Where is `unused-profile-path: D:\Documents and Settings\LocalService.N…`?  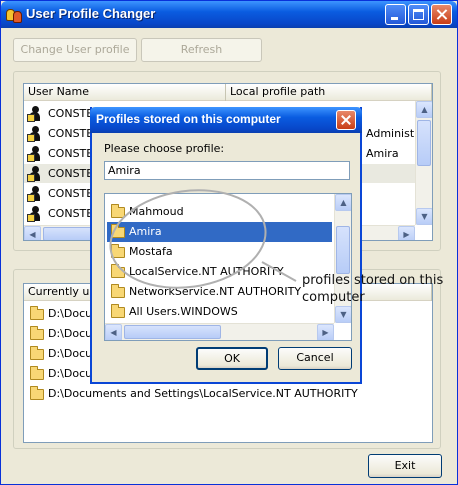 unused-profile-path: D:\Documents and Settings\LocalService.N… is located at coordinates (203, 393).